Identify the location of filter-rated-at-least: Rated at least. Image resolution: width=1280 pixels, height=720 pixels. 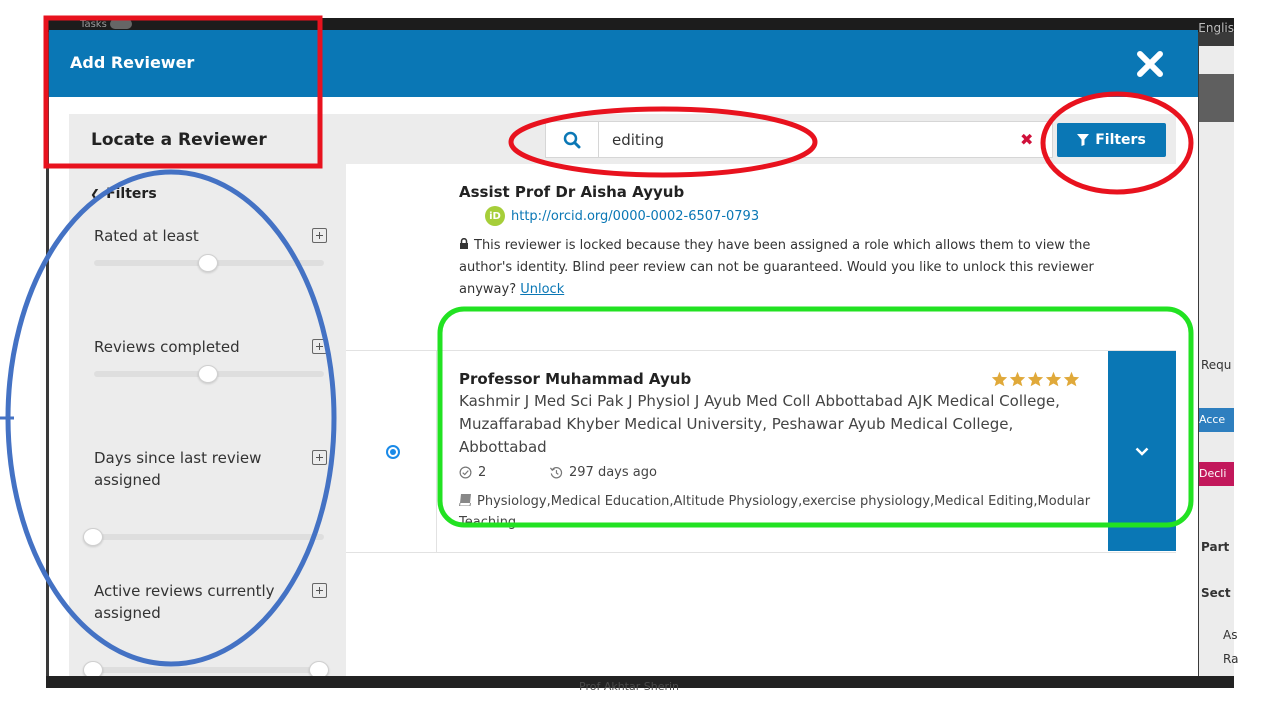
(219, 248).